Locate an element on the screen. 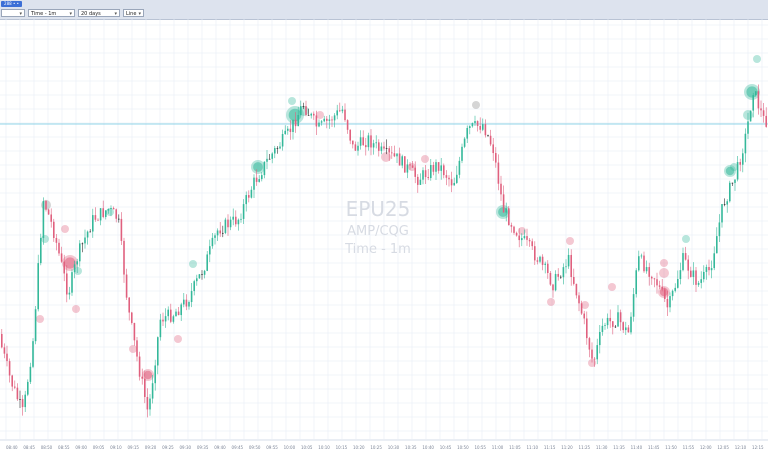 The width and height of the screenshot is (768, 457). time-tick-label: 08:55 is located at coordinates (64, 447).